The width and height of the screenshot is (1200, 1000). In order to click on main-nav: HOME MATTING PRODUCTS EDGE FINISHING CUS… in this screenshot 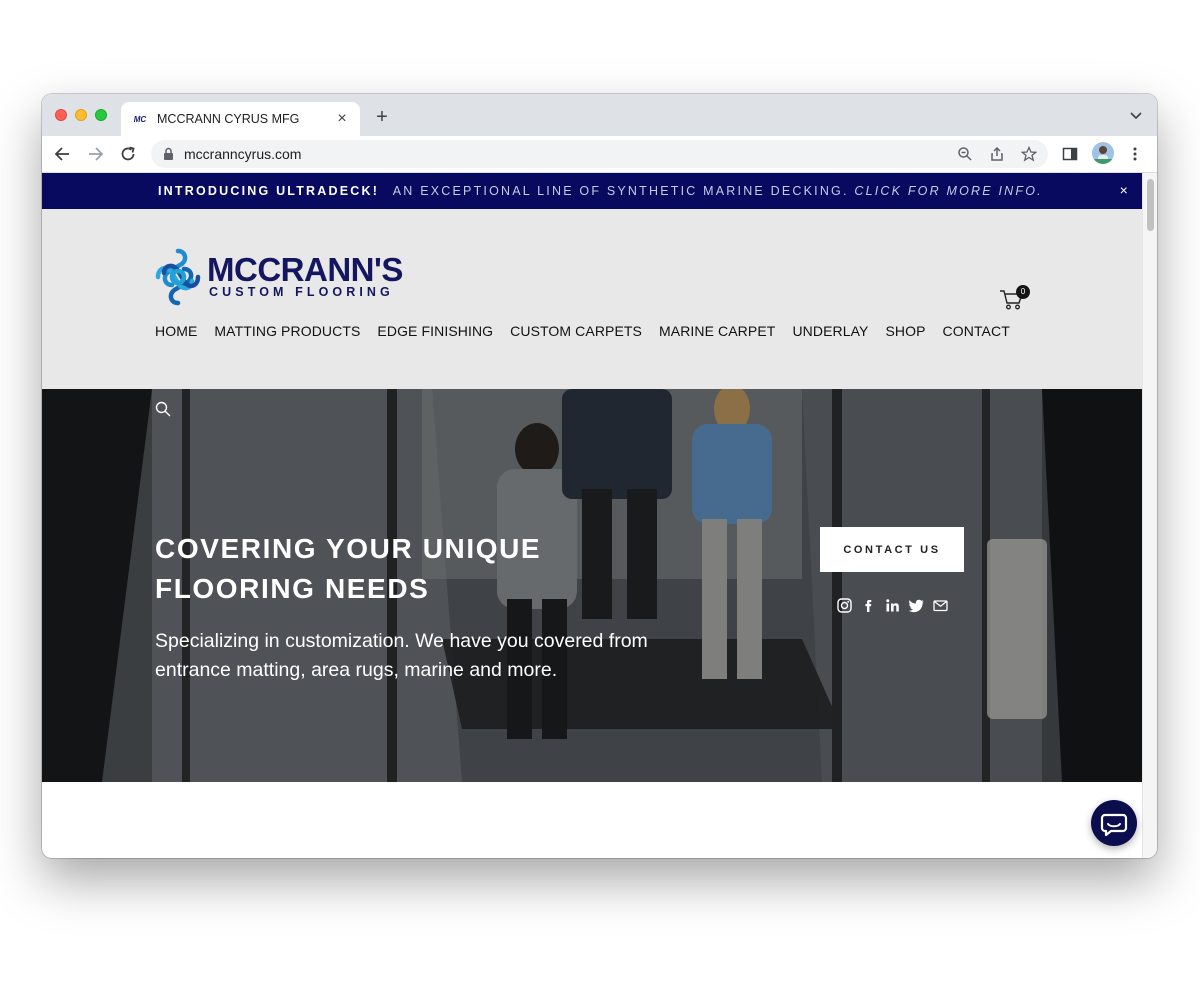, I will do `click(591, 331)`.